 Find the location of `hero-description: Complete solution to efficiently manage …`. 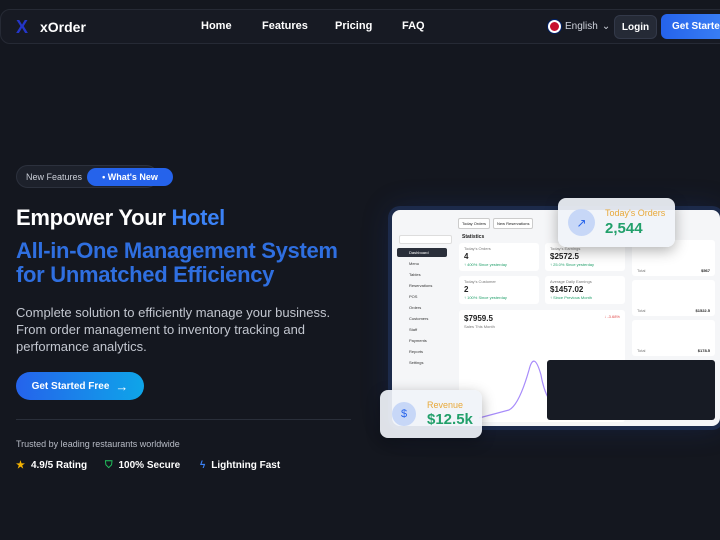

hero-description: Complete solution to efficiently manage … is located at coordinates (173, 329).